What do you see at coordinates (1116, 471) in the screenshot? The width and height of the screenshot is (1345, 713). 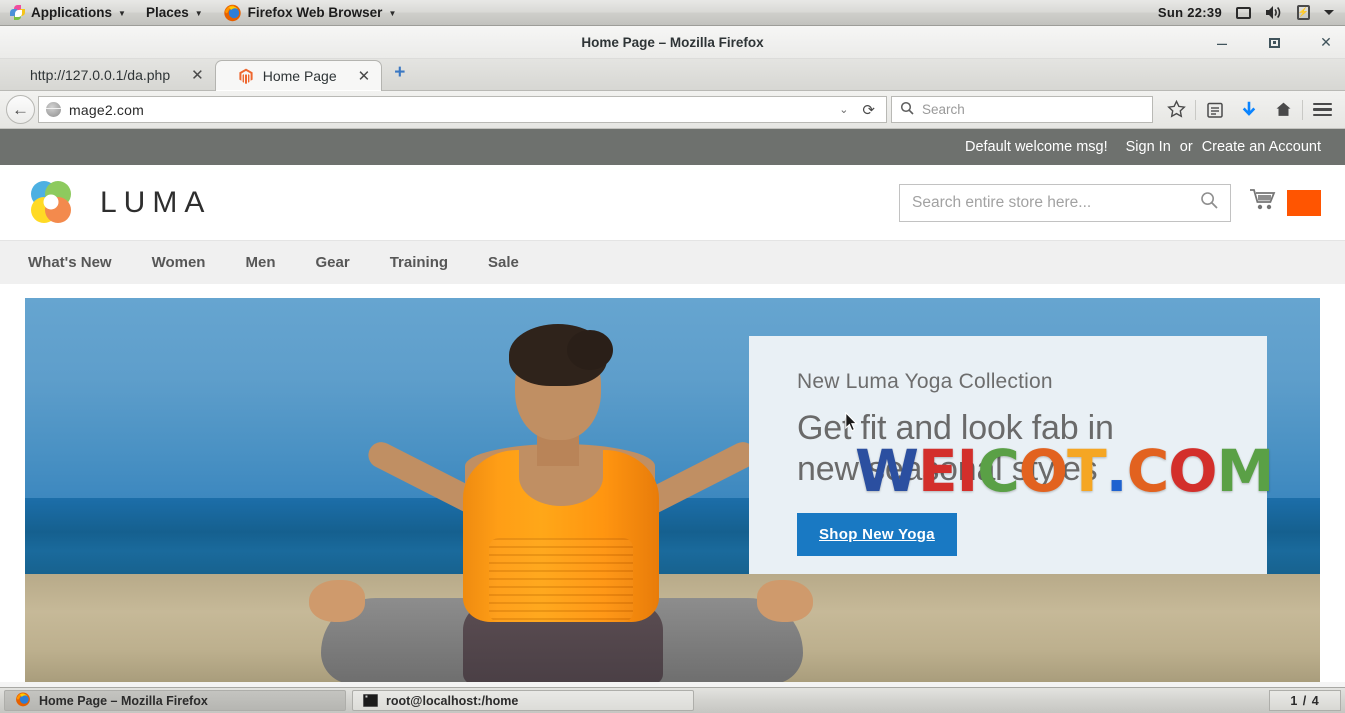 I see `watermark-letter: .` at bounding box center [1116, 471].